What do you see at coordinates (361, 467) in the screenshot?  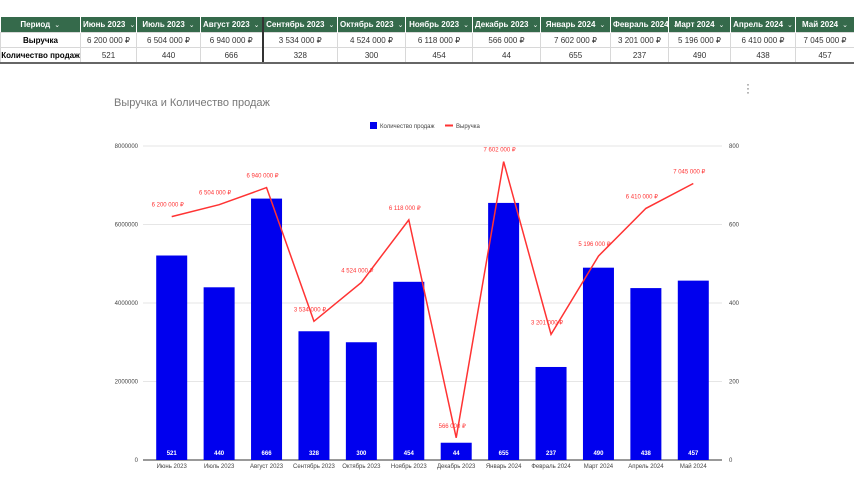 I see `x-axis-tick: Октябрь 2023` at bounding box center [361, 467].